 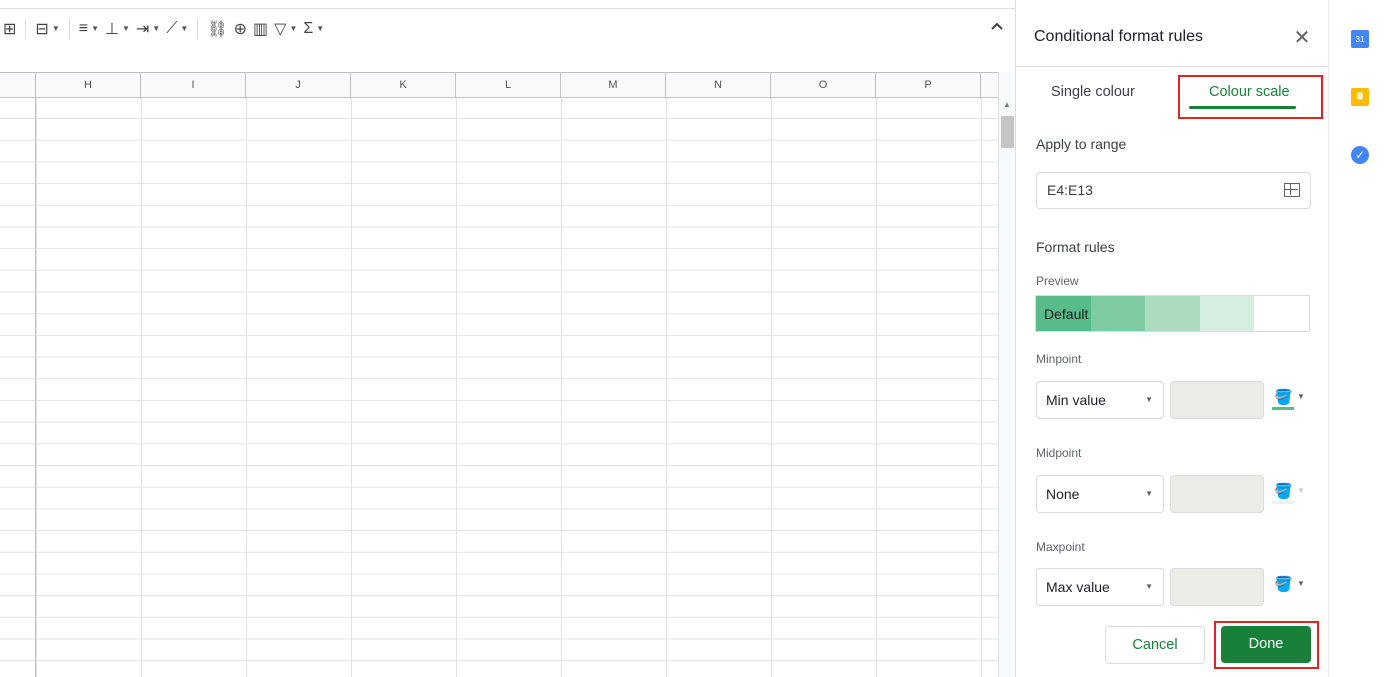 What do you see at coordinates (1075, 247) in the screenshot?
I see `format-rules-label: Format rules` at bounding box center [1075, 247].